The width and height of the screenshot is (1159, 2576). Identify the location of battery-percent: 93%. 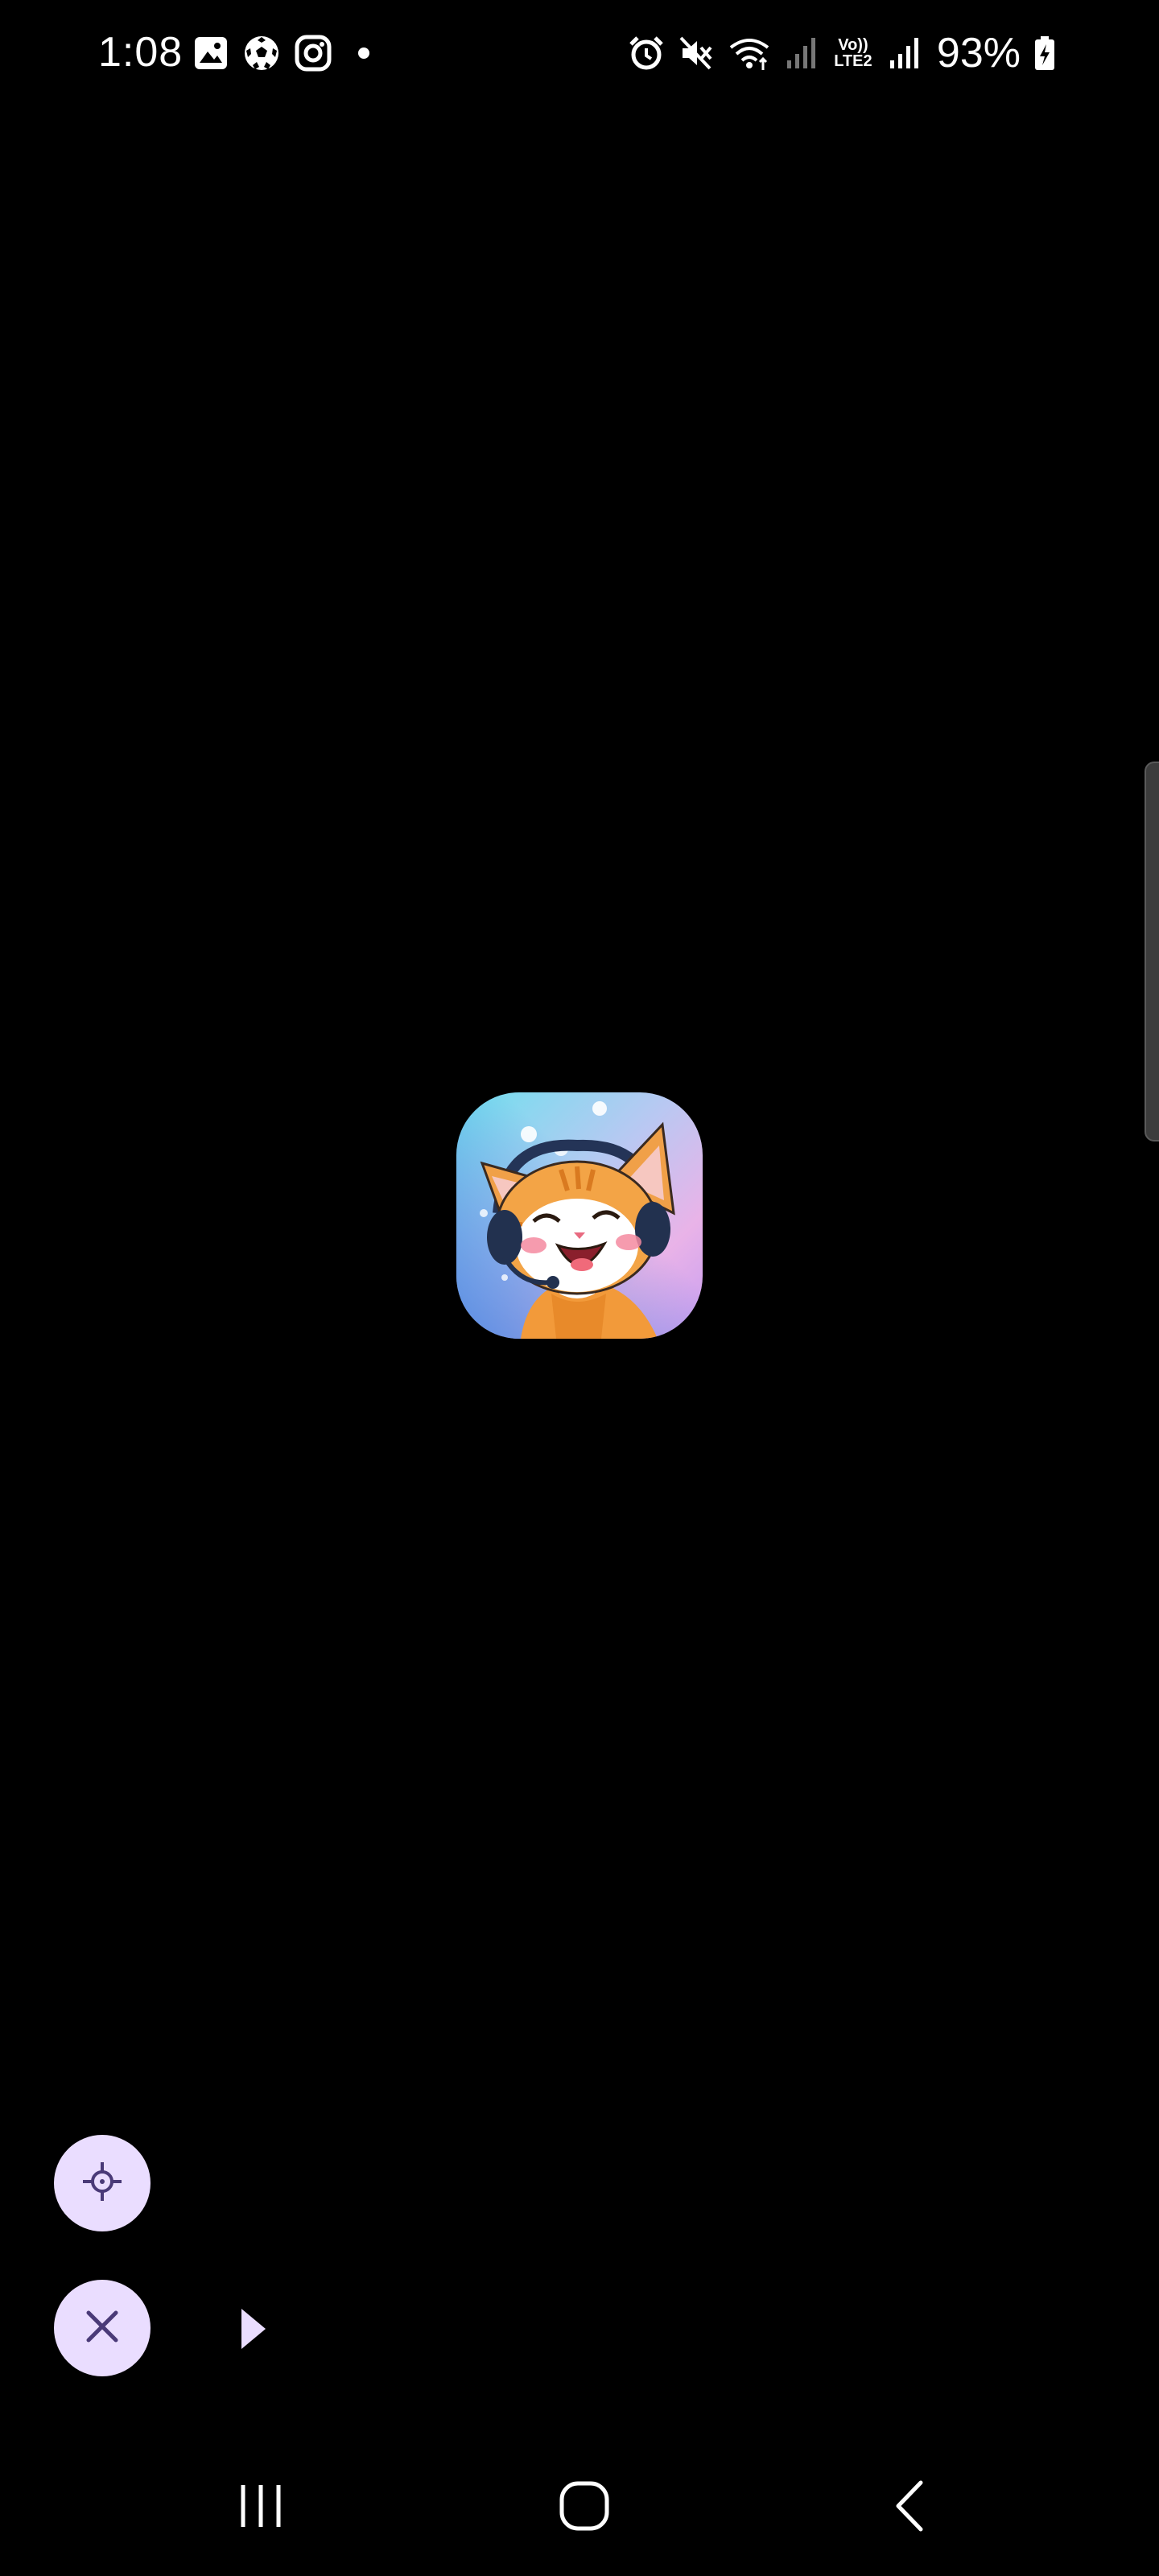
(978, 53).